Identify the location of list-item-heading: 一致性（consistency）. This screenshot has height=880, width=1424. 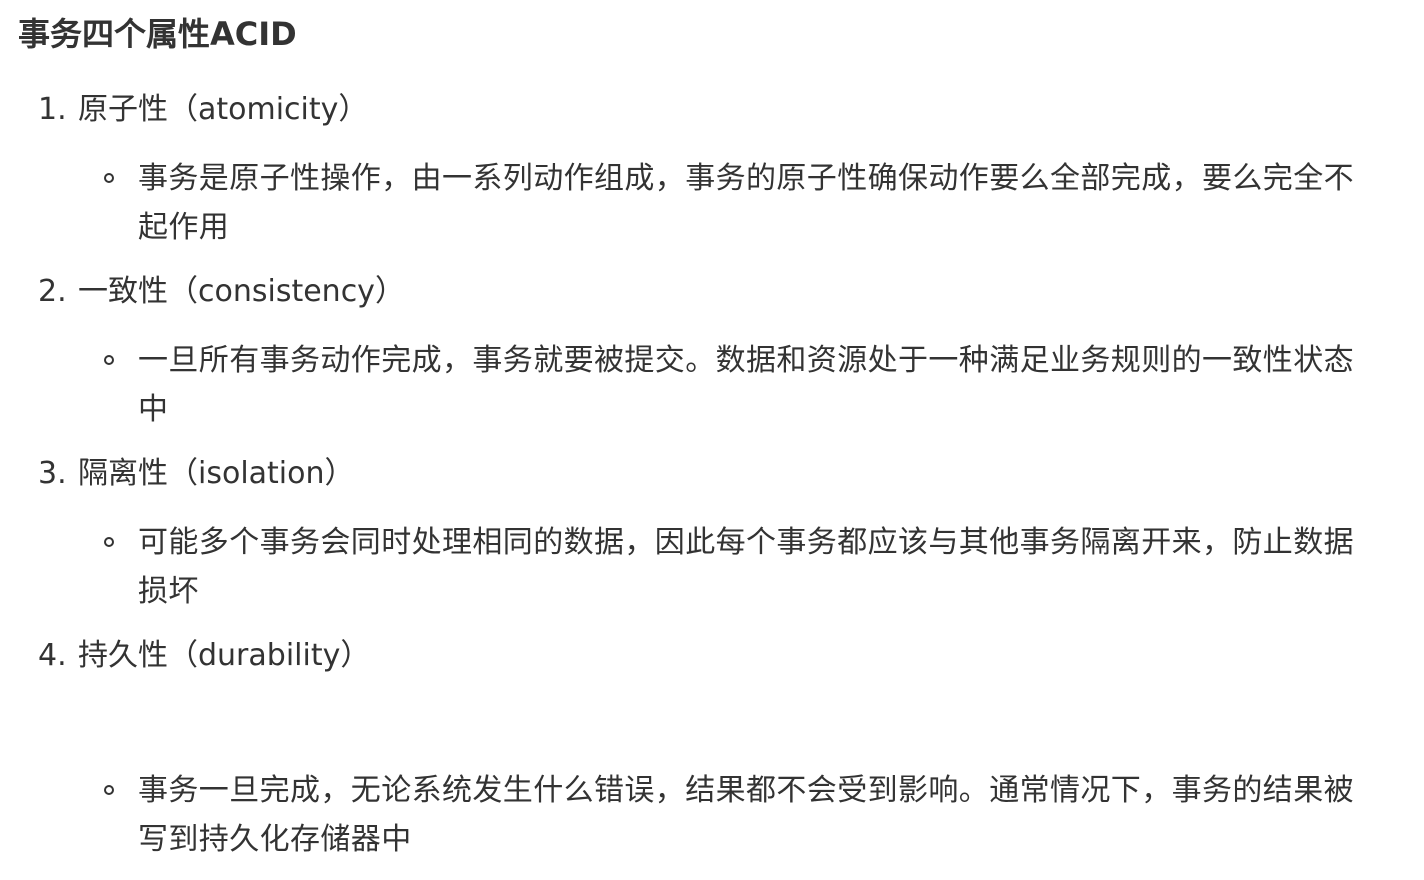
(241, 291).